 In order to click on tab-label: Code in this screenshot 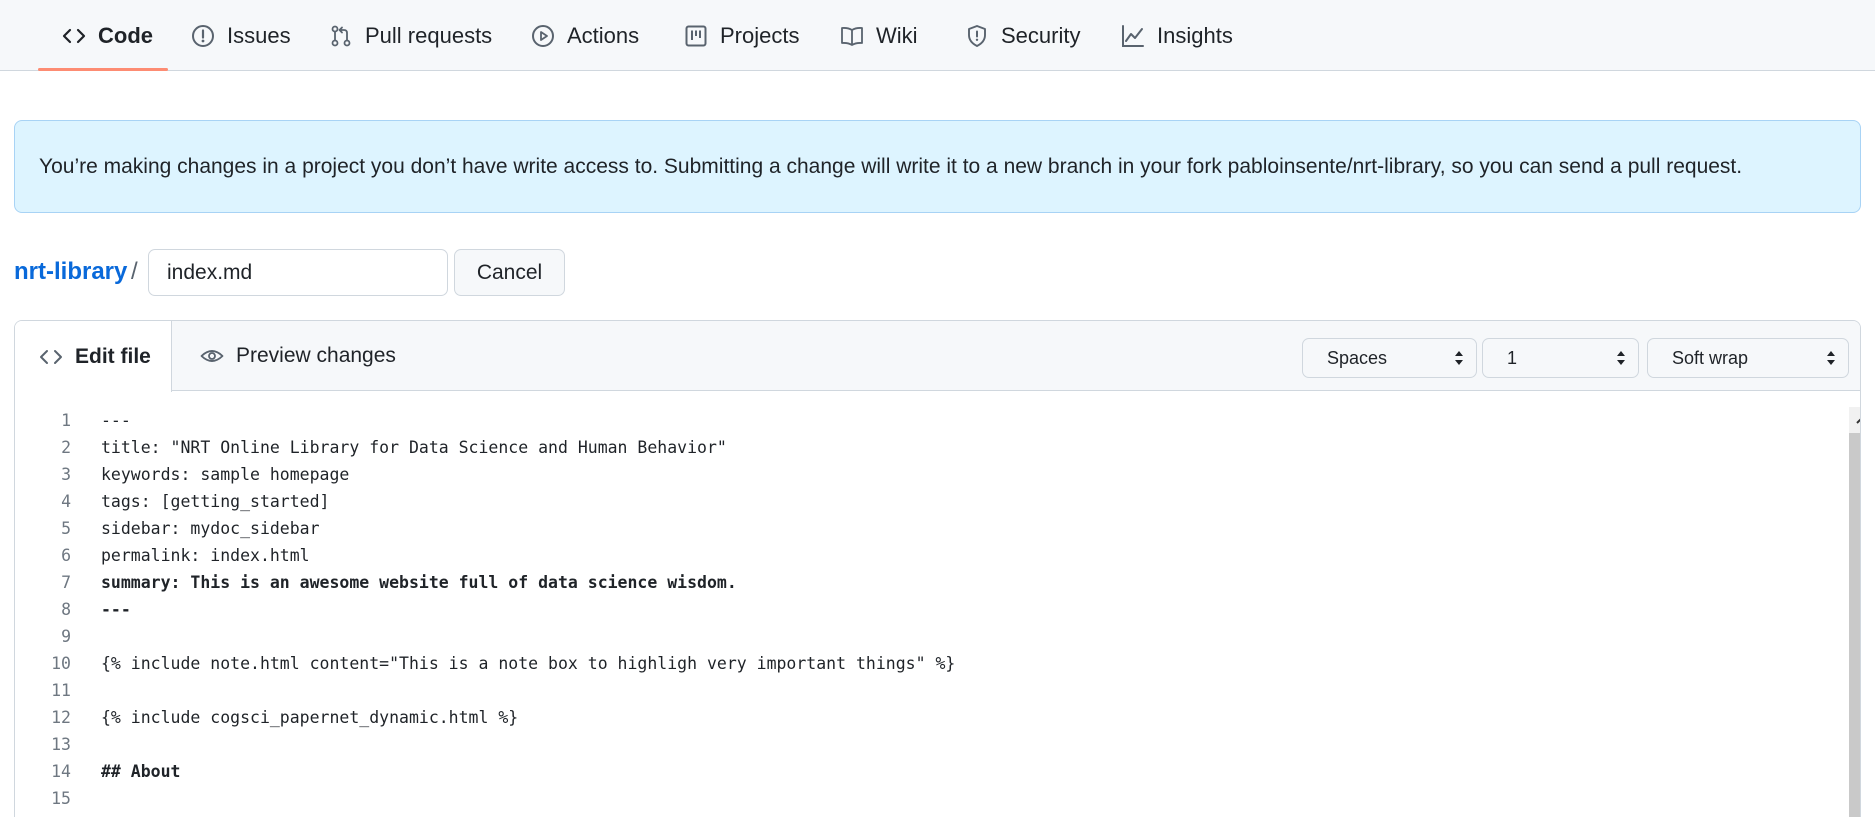, I will do `click(125, 35)`.